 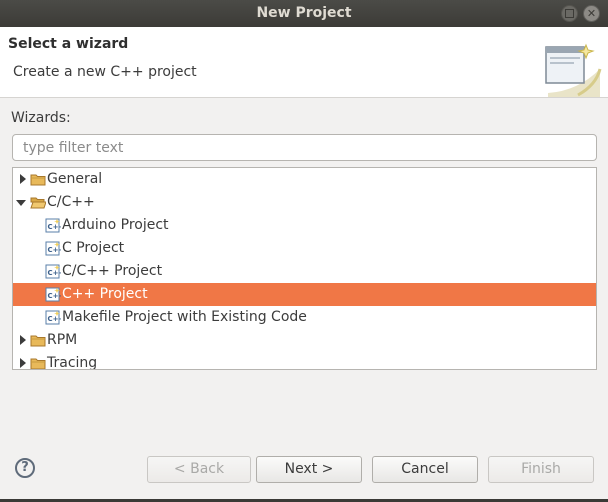 I want to click on cancel-button: Cancel, so click(x=425, y=469).